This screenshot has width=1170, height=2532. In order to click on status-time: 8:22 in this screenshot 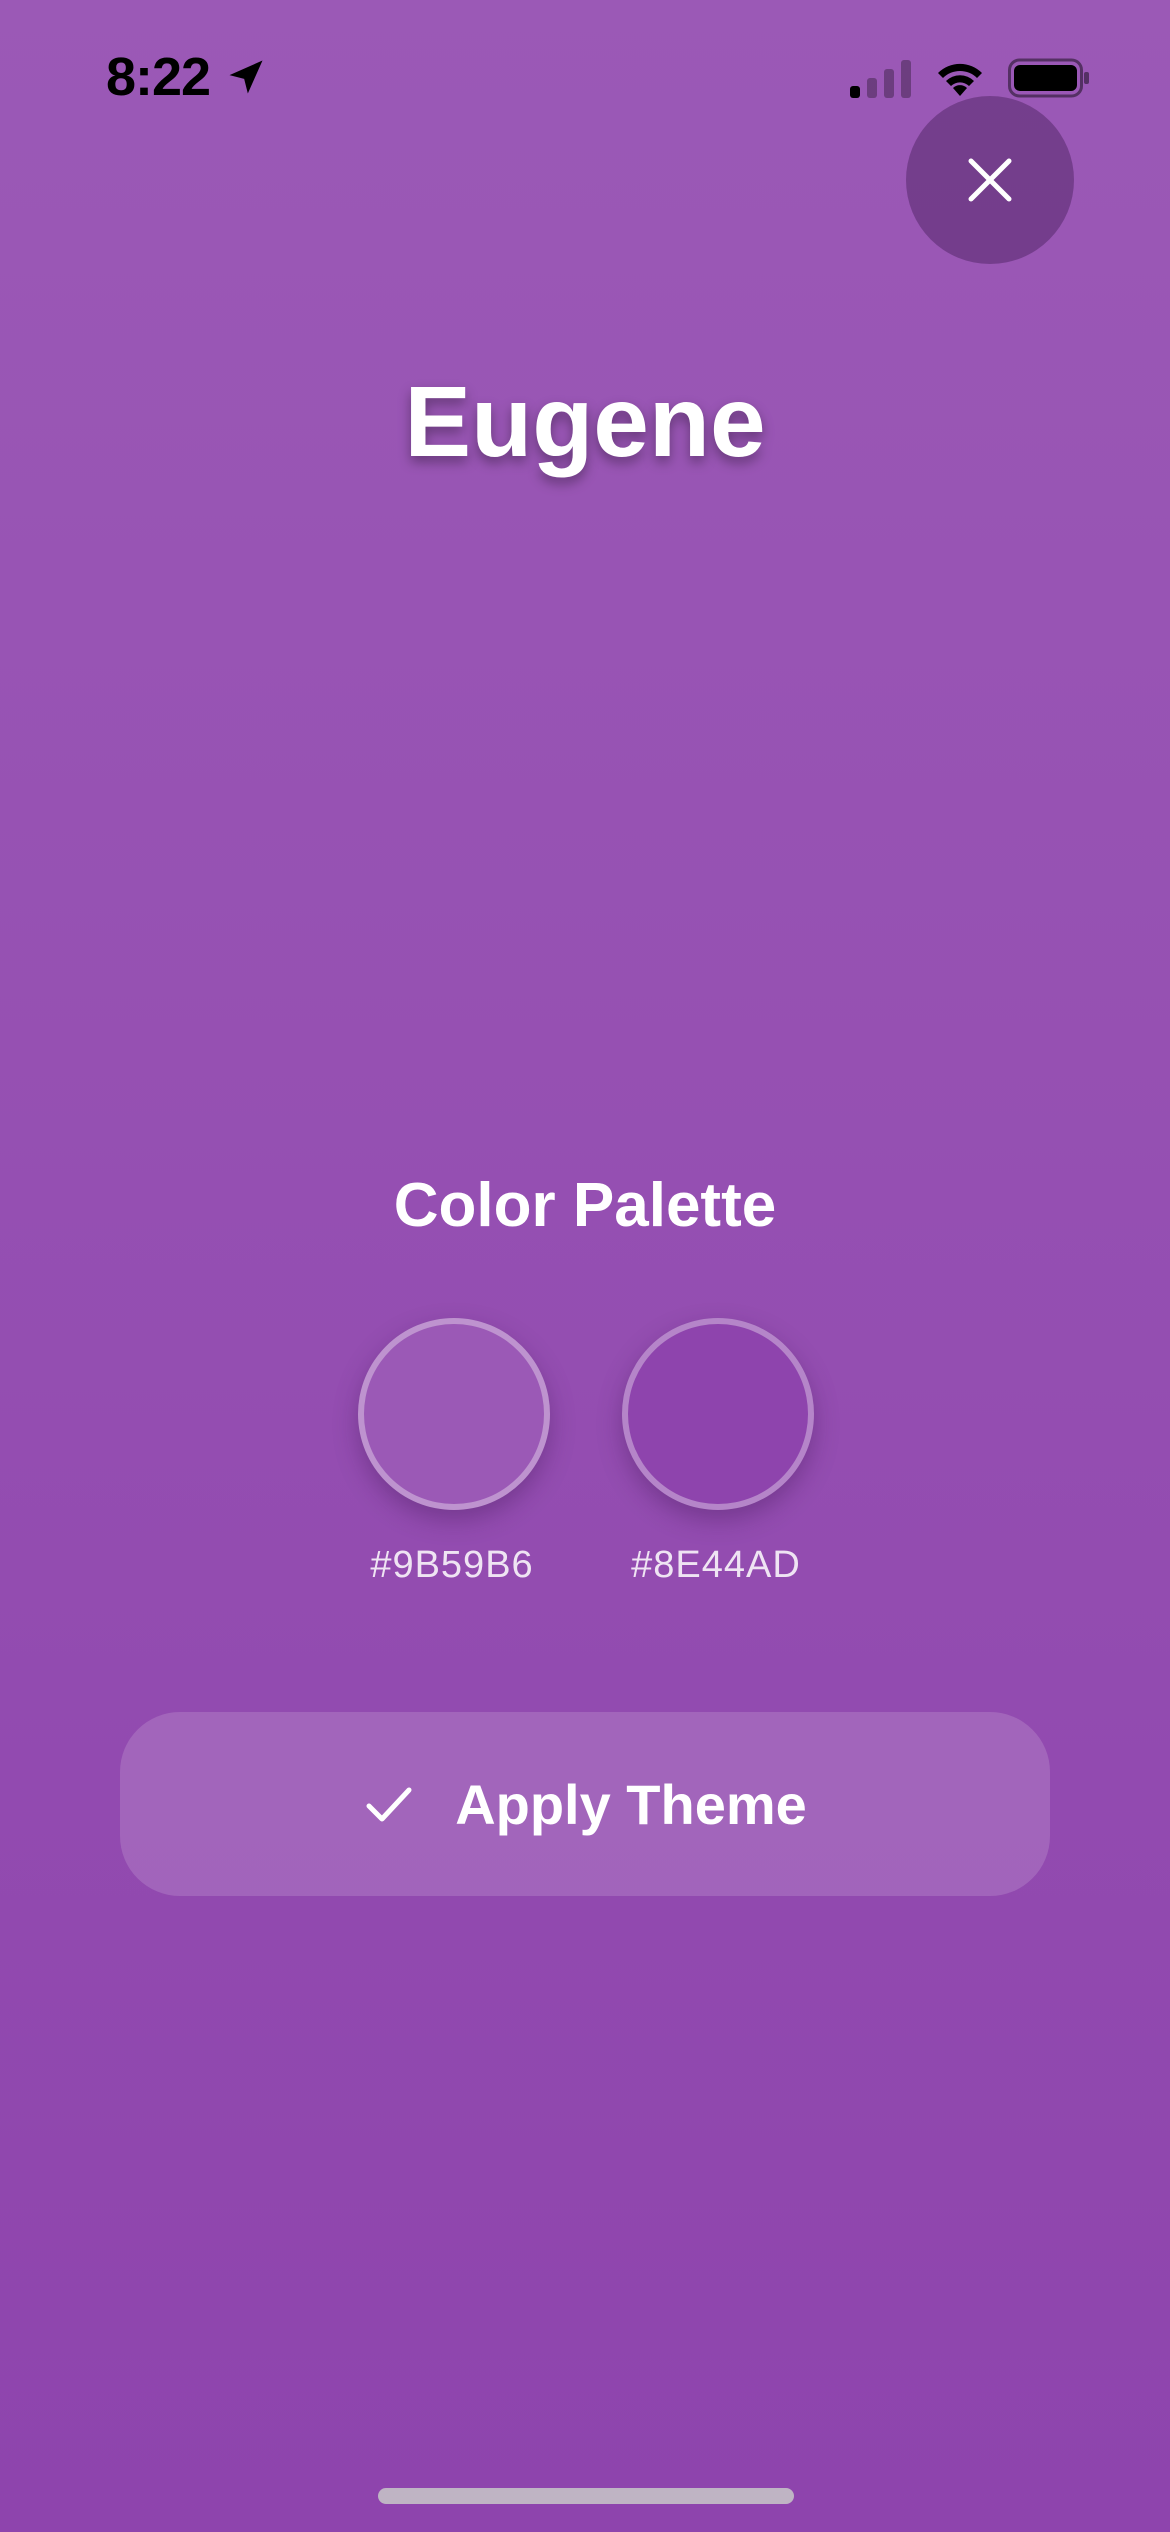, I will do `click(158, 77)`.